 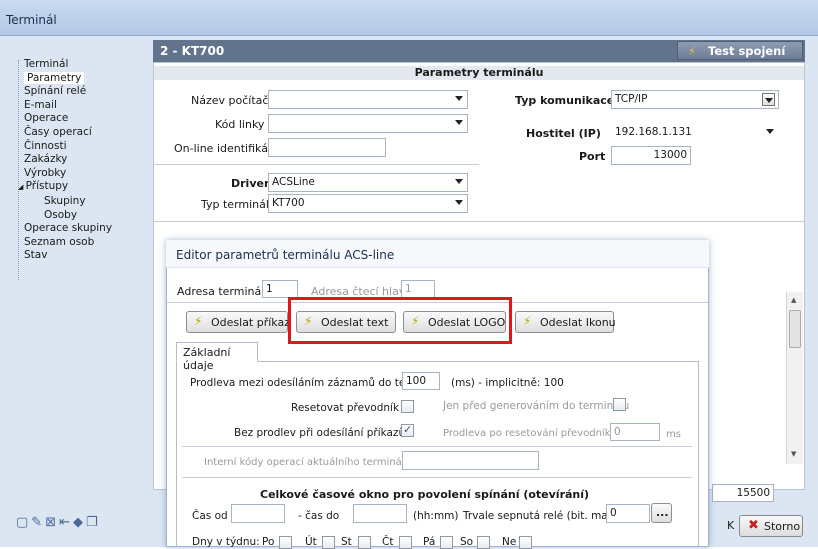 What do you see at coordinates (47, 186) in the screenshot?
I see `tree-item-label: Přístupy` at bounding box center [47, 186].